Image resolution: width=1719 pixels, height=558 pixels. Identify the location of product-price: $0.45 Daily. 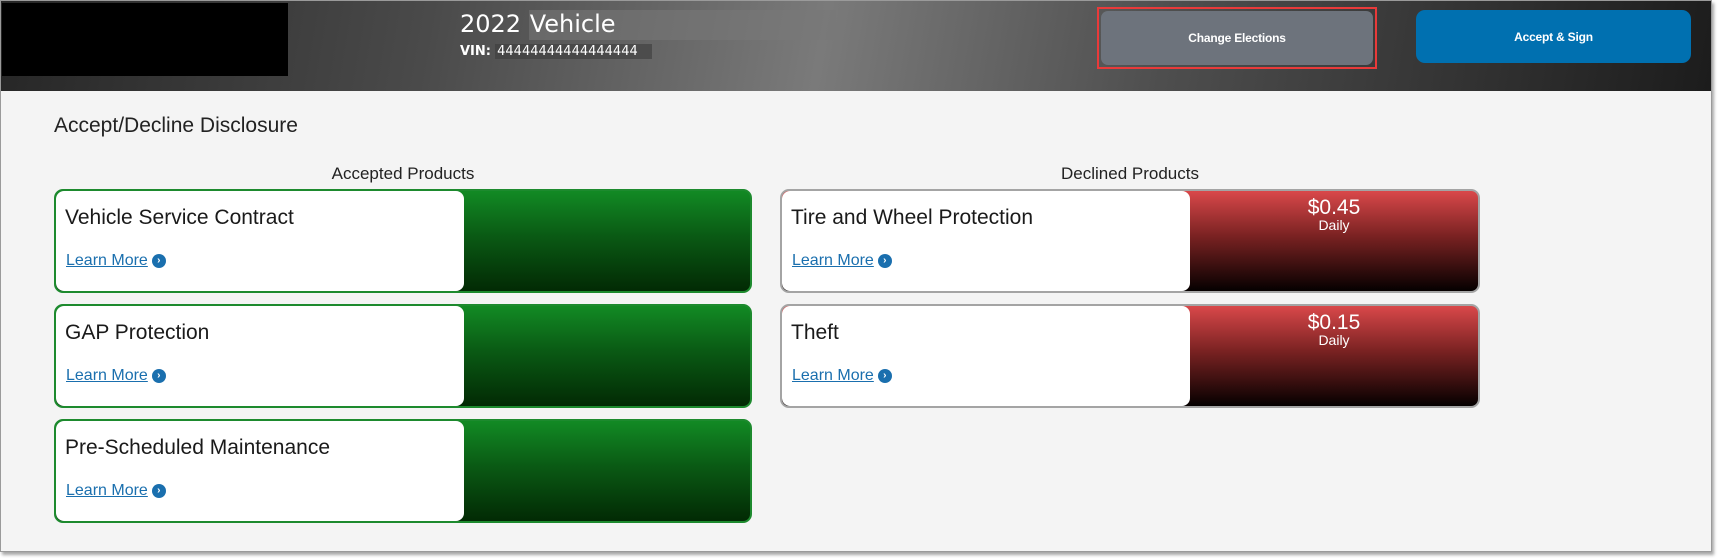
(1334, 214).